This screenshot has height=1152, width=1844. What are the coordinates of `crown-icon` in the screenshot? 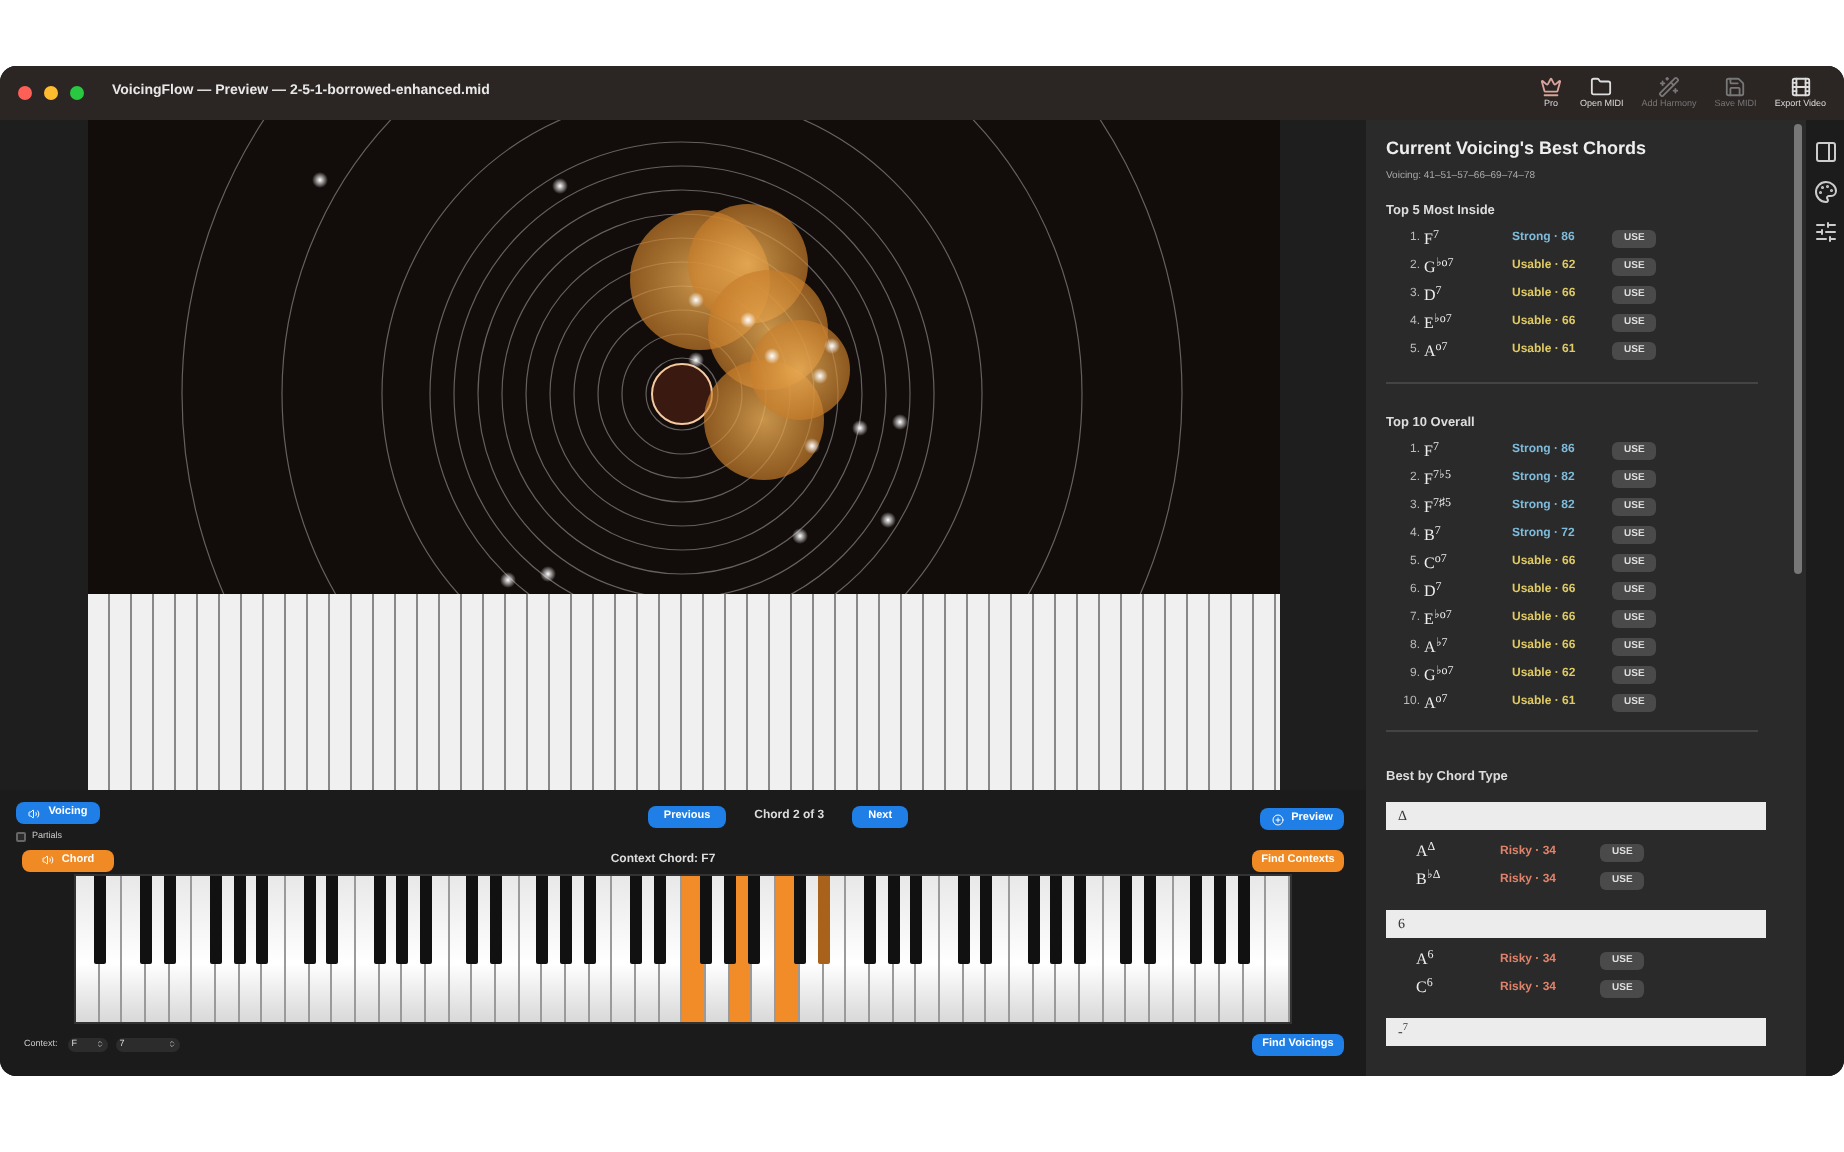 It's located at (1551, 86).